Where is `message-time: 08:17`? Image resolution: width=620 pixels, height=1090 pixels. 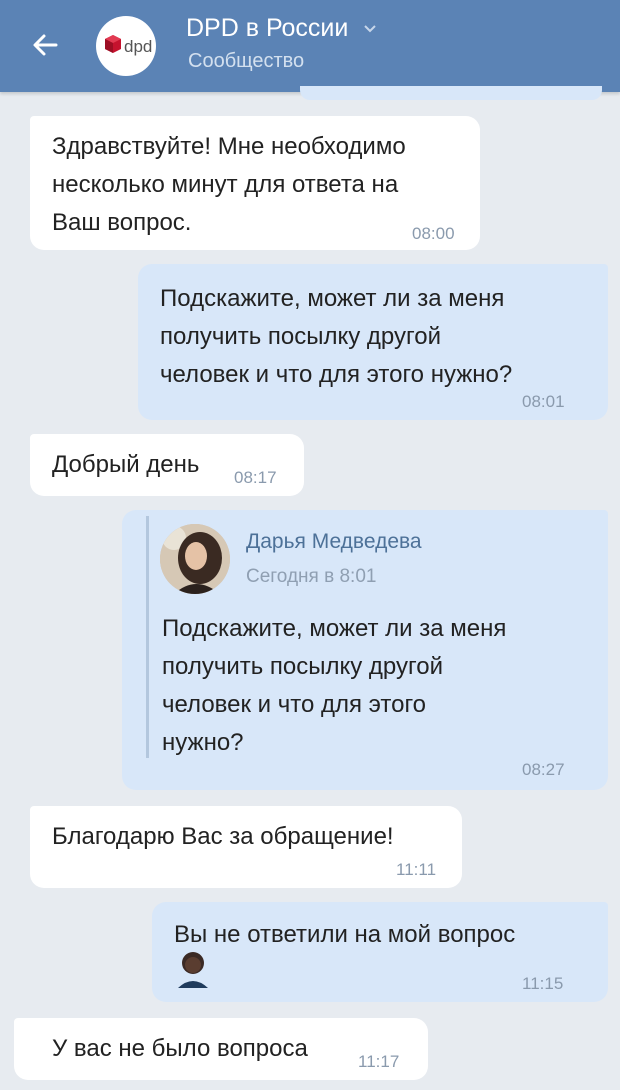 message-time: 08:17 is located at coordinates (255, 477).